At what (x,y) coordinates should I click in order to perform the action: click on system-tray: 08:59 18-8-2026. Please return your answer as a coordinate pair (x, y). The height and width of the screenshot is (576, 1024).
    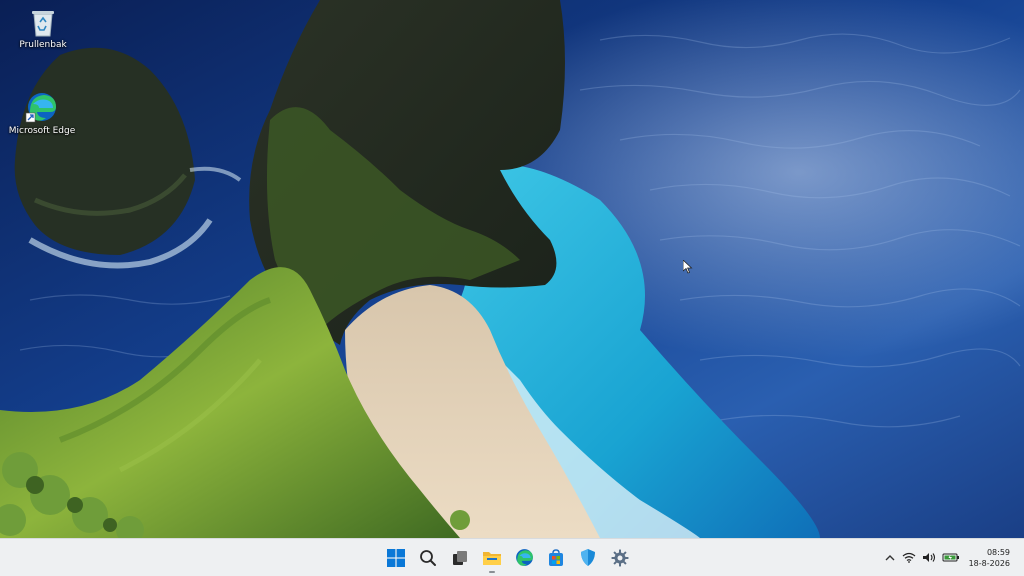
    Looking at the image, I should click on (951, 557).